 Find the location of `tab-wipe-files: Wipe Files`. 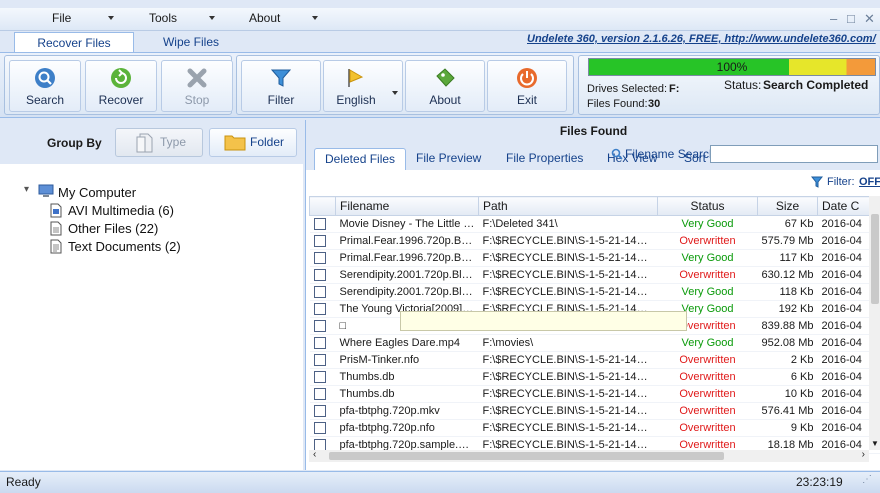

tab-wipe-files: Wipe Files is located at coordinates (191, 42).